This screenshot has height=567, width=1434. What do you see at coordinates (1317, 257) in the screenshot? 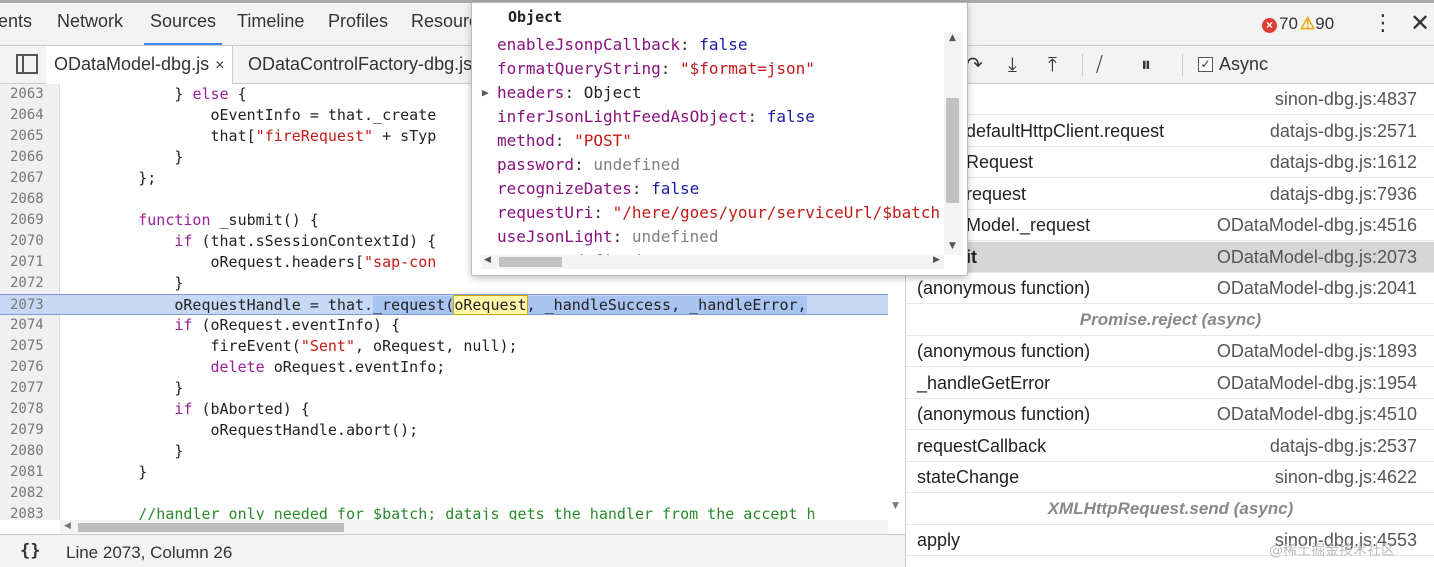
I see `frame-location: ODataModel-dbg.js:2073` at bounding box center [1317, 257].